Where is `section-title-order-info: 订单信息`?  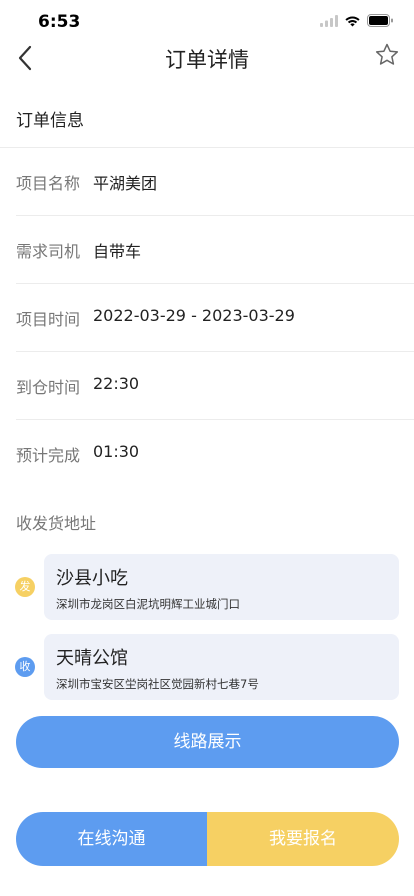
section-title-order-info: 订单信息 is located at coordinates (50, 121).